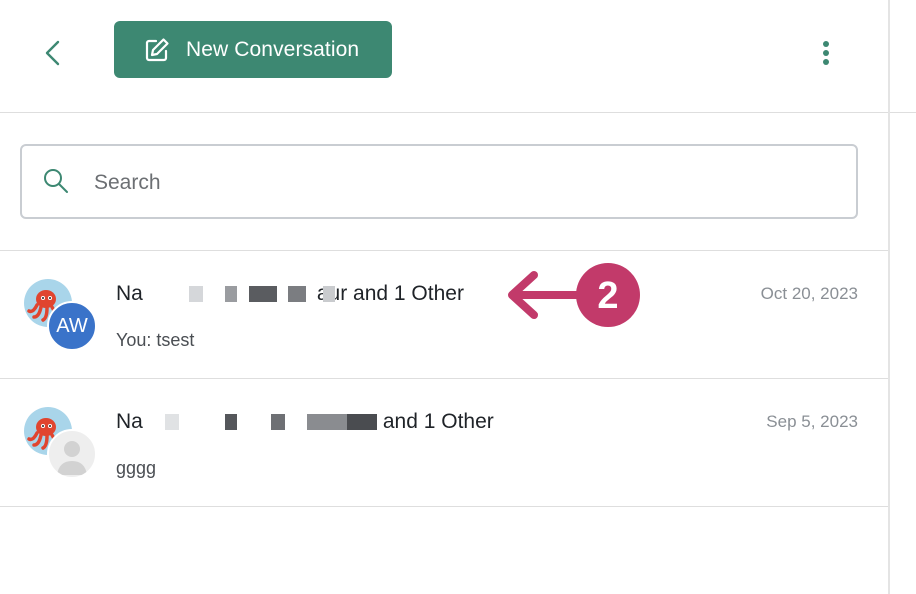  I want to click on user-silhouette-icon, so click(72, 458).